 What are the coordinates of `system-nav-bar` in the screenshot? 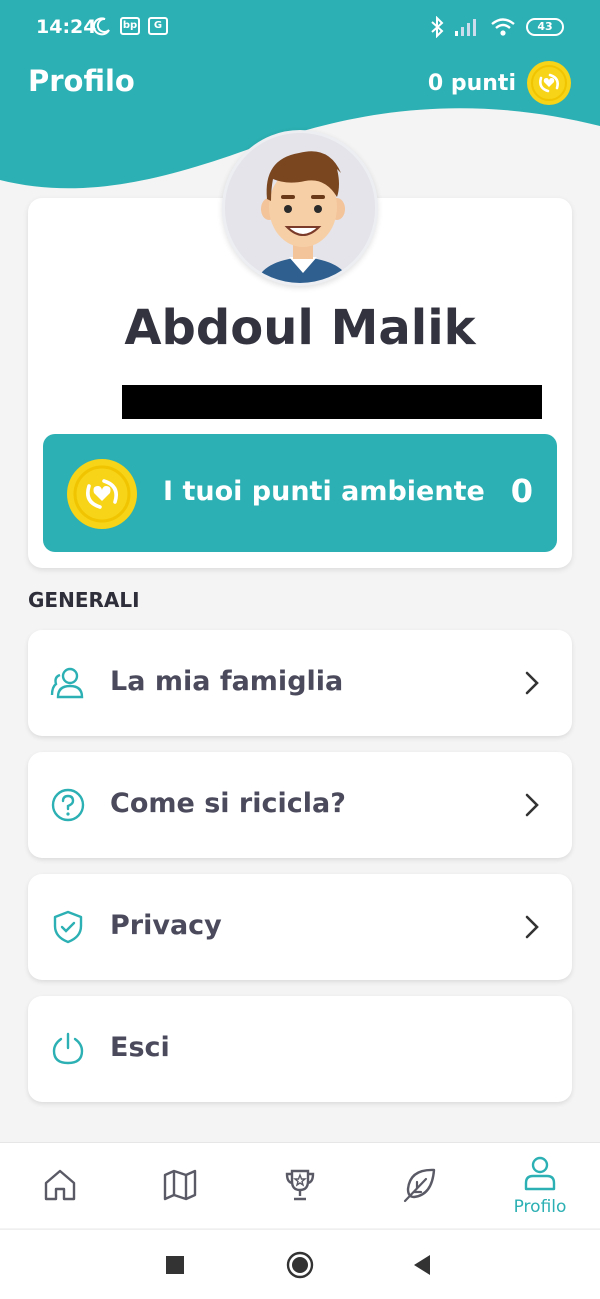 It's located at (300, 1264).